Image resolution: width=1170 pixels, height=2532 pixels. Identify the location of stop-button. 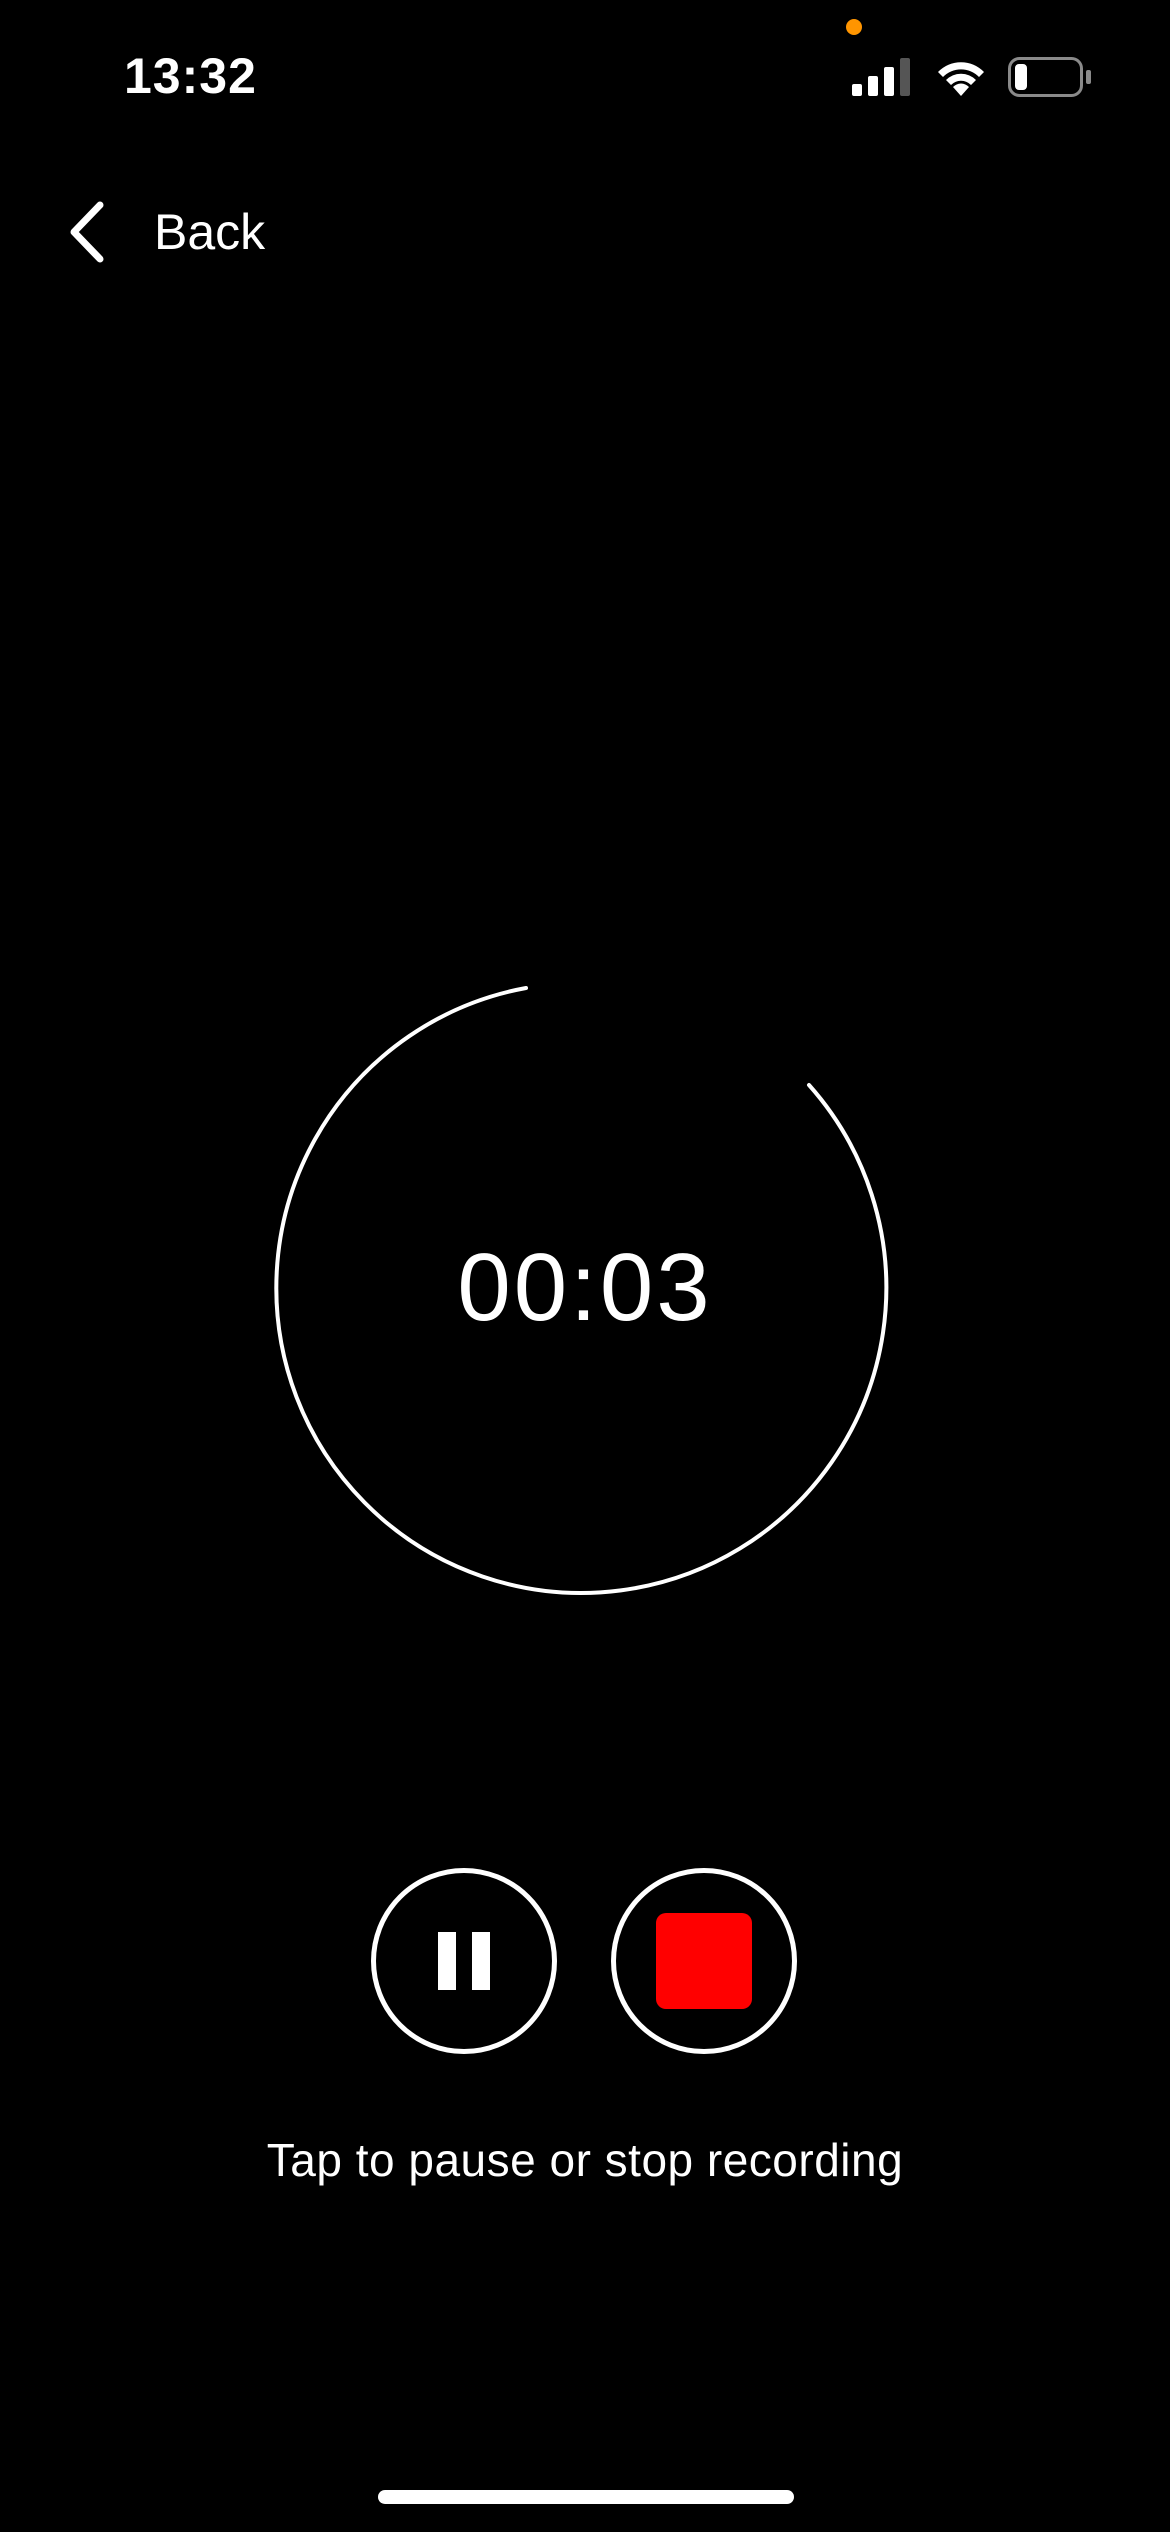
(704, 1961).